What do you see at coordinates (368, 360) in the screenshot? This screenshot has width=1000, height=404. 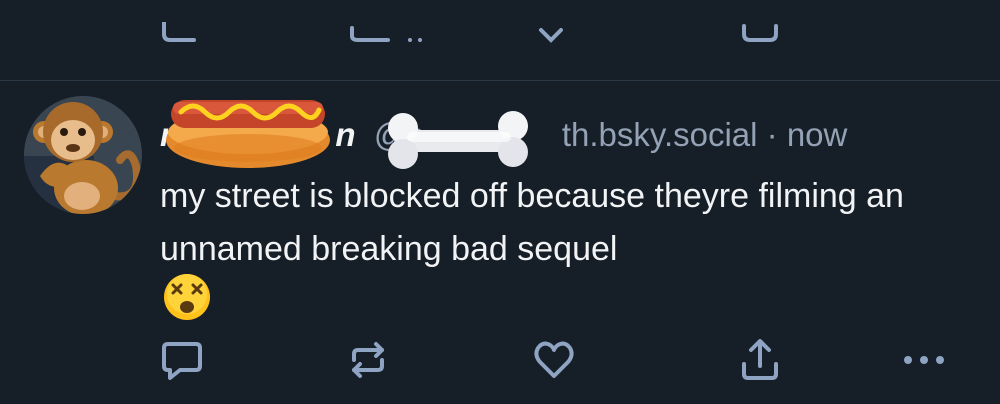 I see `repost-icon` at bounding box center [368, 360].